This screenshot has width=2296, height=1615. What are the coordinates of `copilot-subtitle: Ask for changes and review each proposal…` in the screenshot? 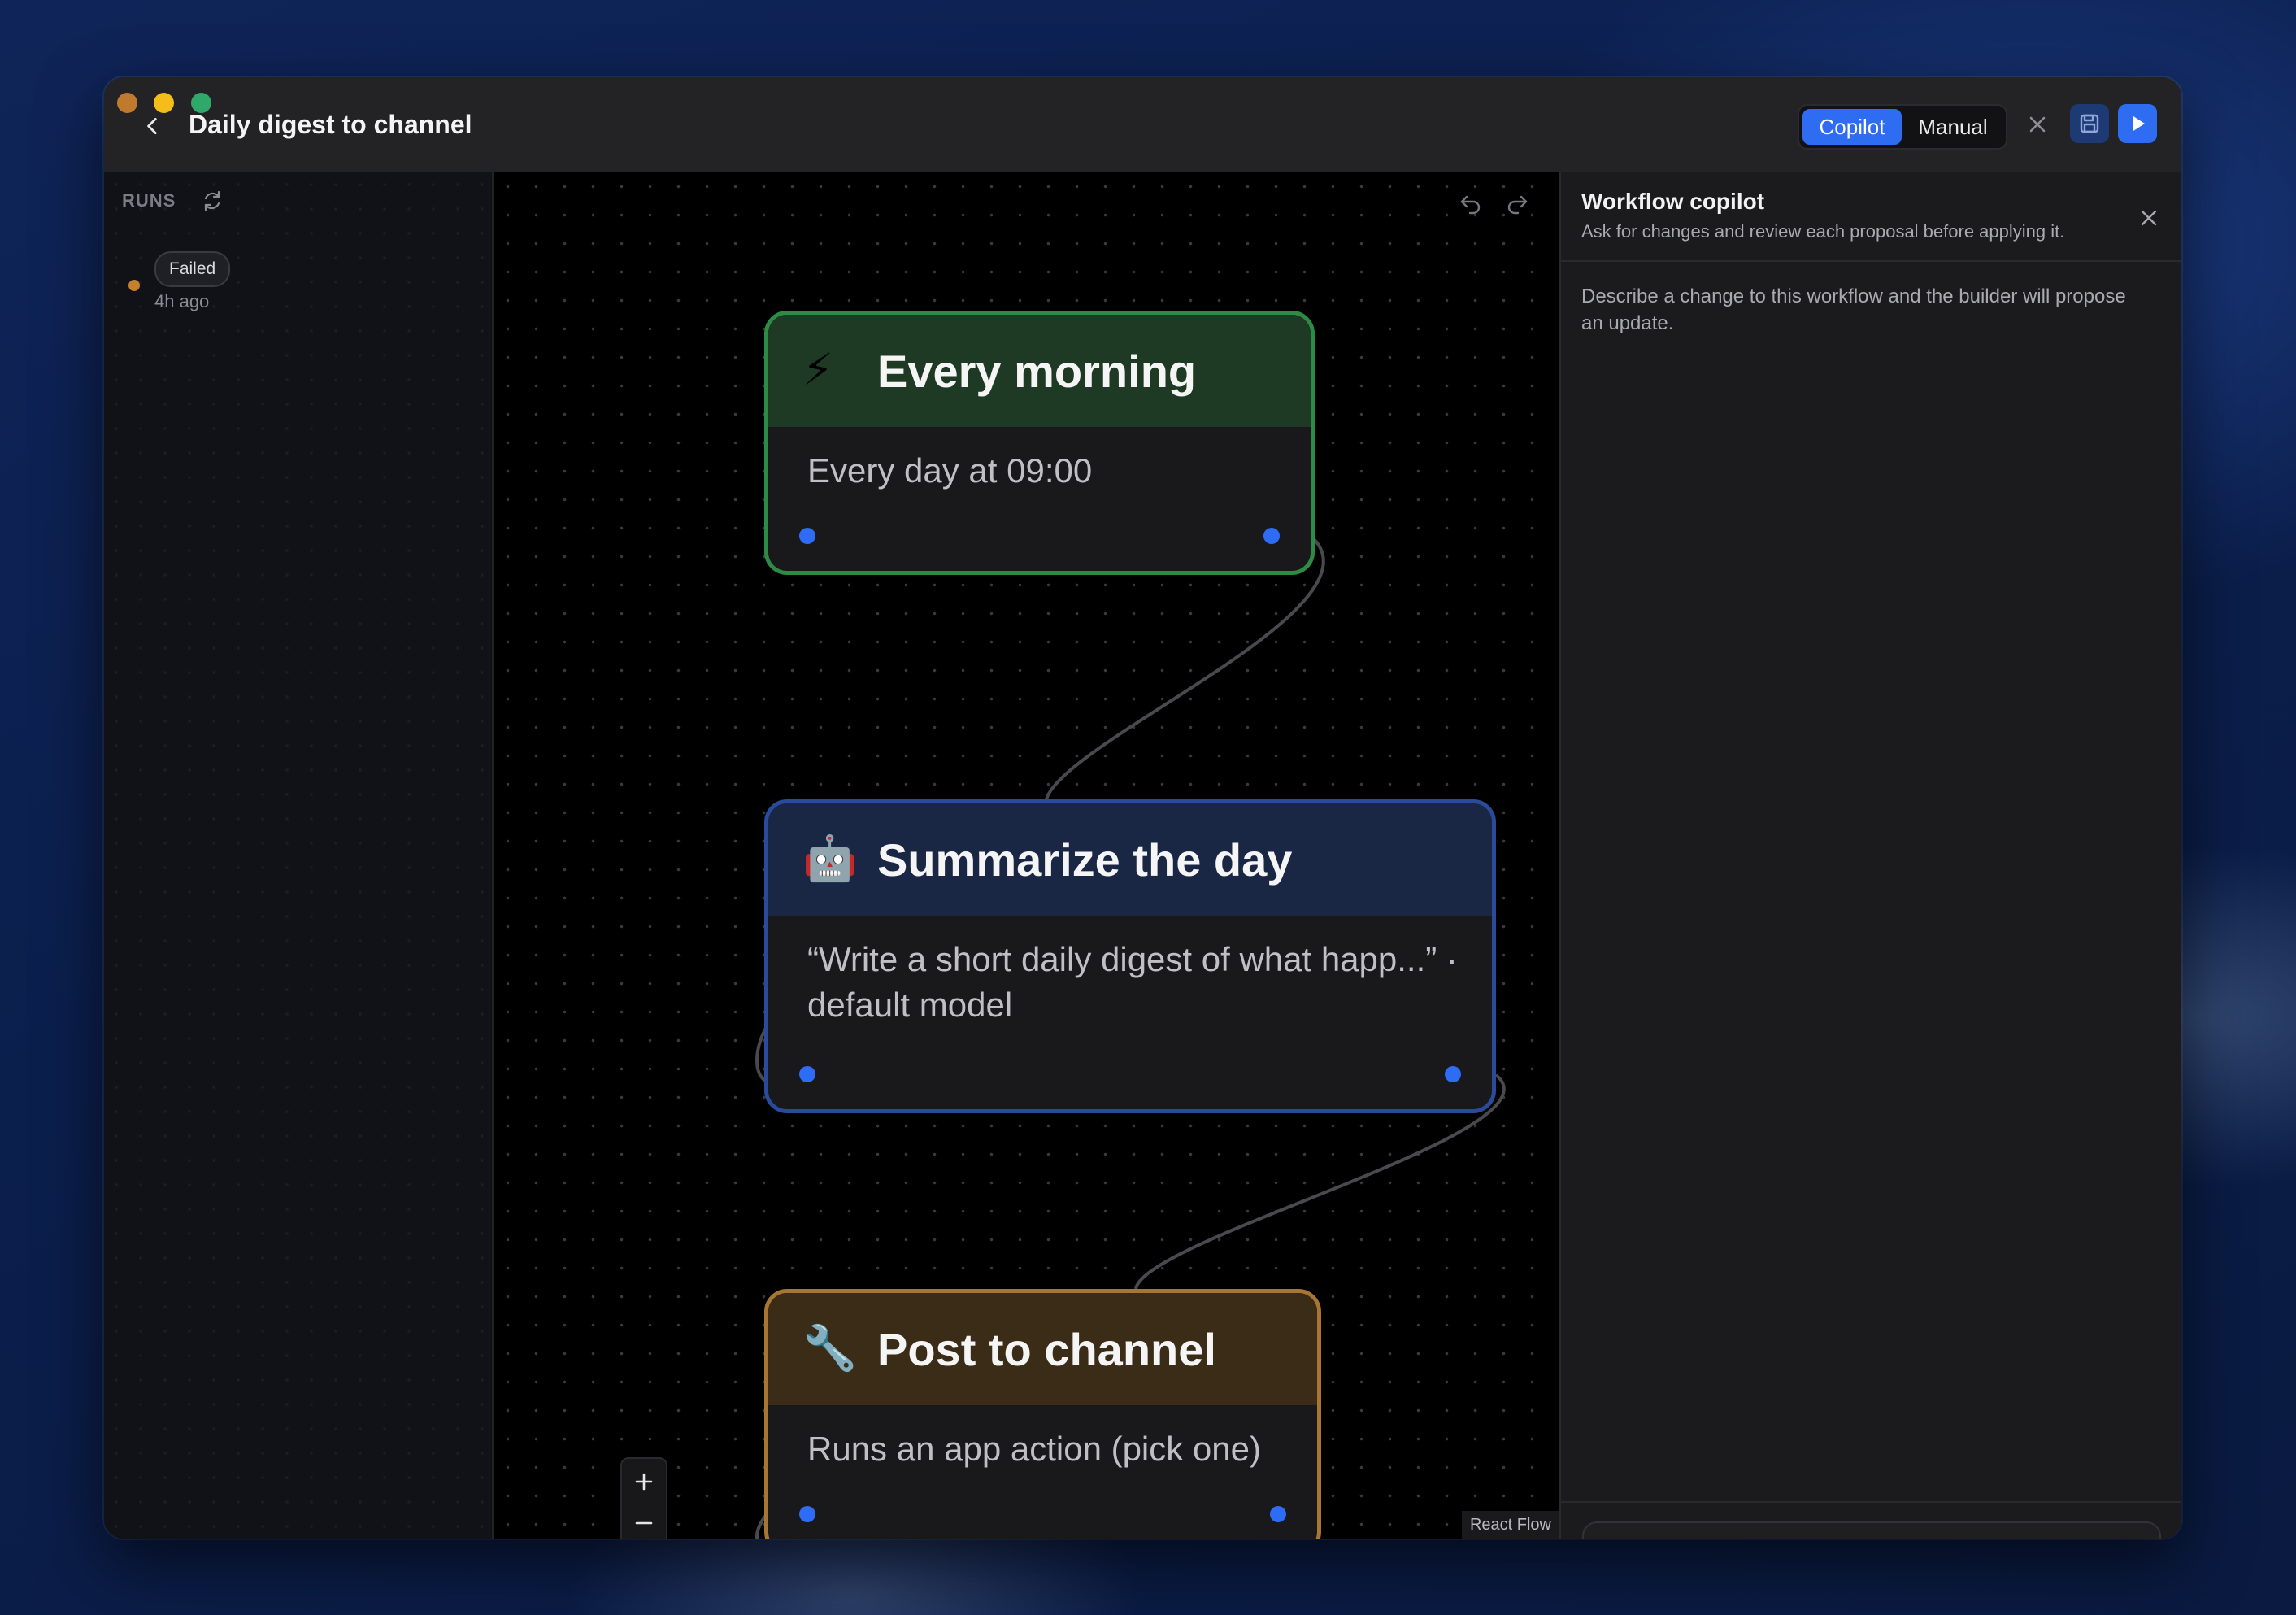 It's located at (1823, 231).